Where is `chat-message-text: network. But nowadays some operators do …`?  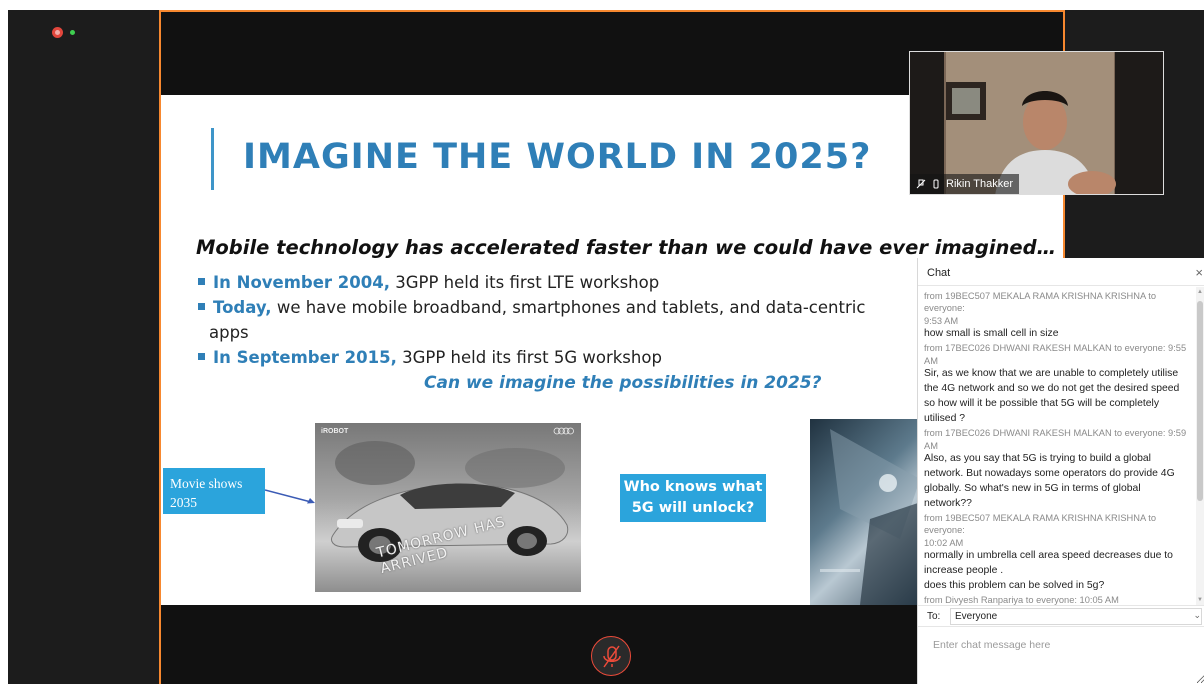
chat-message-text: network. But nowadays some operators do … is located at coordinates (1049, 473).